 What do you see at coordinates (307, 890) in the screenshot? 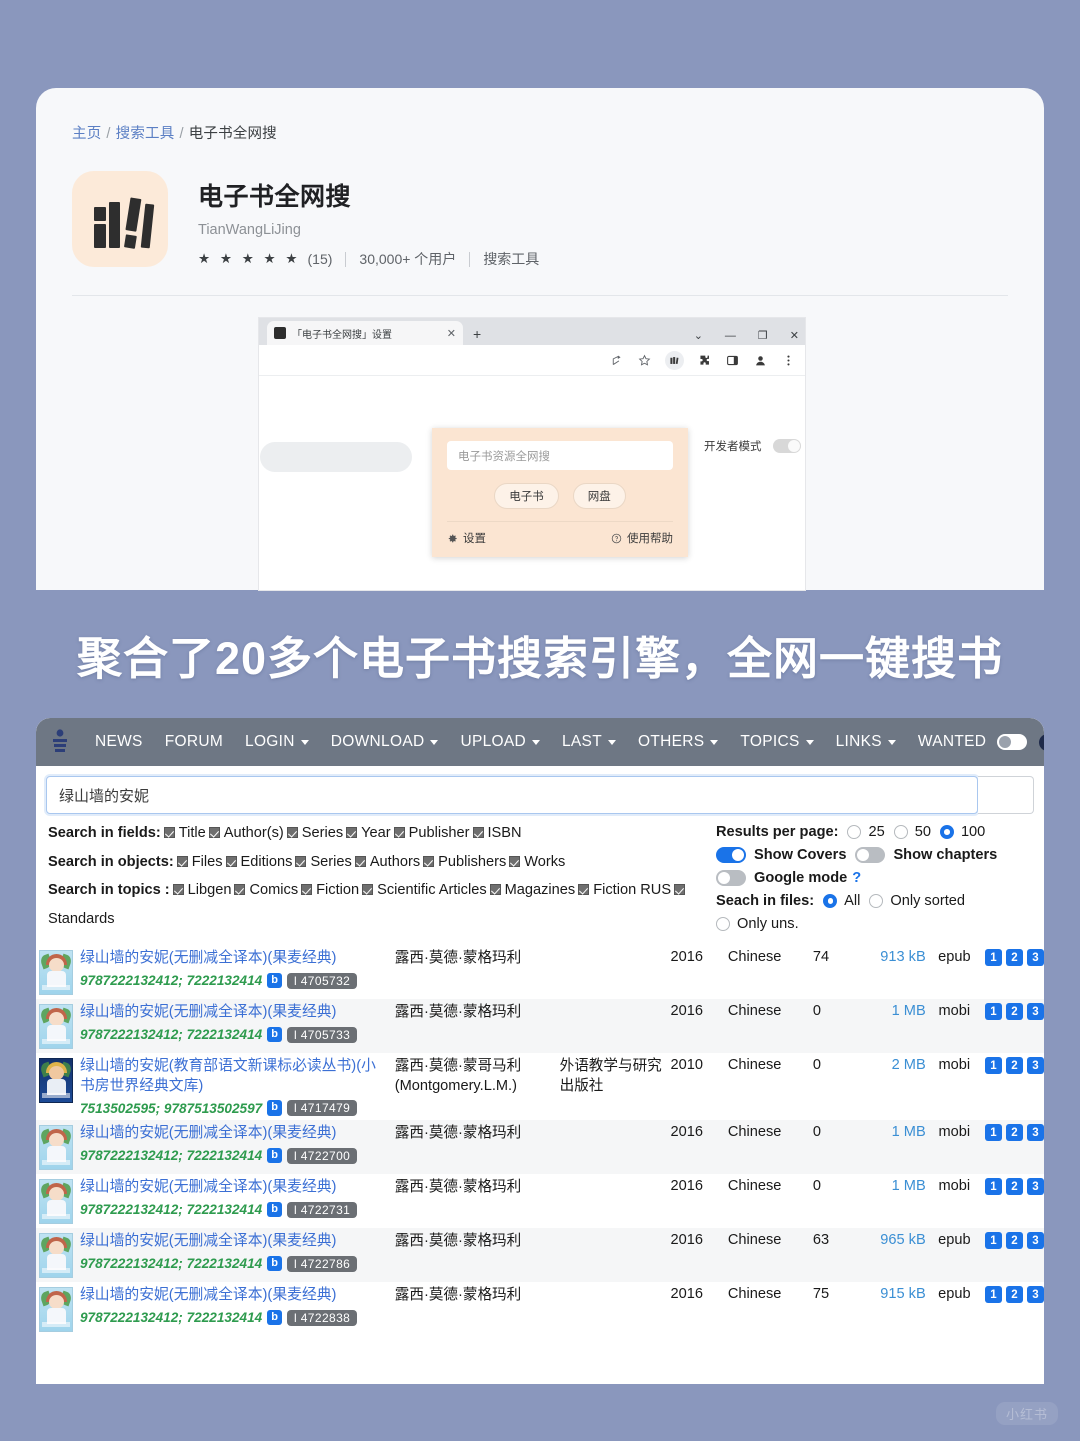
I see `checkbox-fiction` at bounding box center [307, 890].